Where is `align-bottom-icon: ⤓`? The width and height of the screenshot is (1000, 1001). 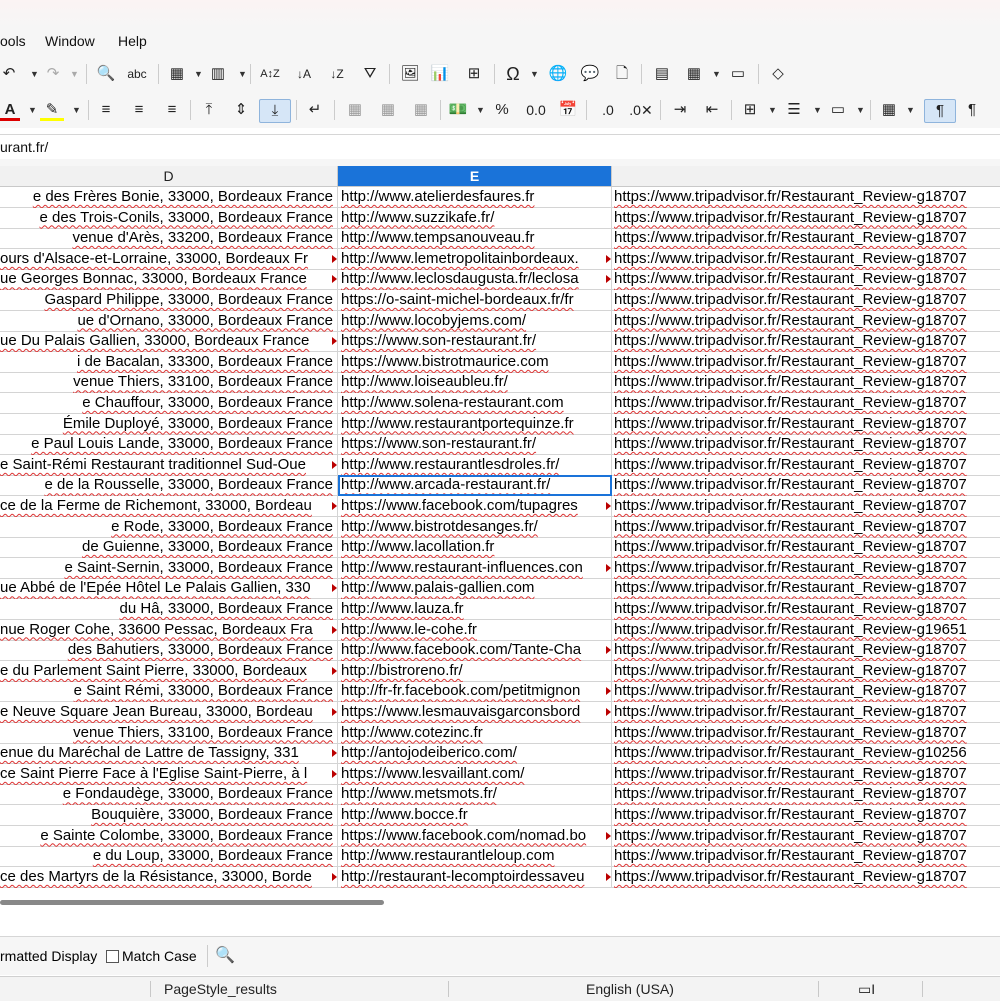 align-bottom-icon: ⤓ is located at coordinates (275, 111).